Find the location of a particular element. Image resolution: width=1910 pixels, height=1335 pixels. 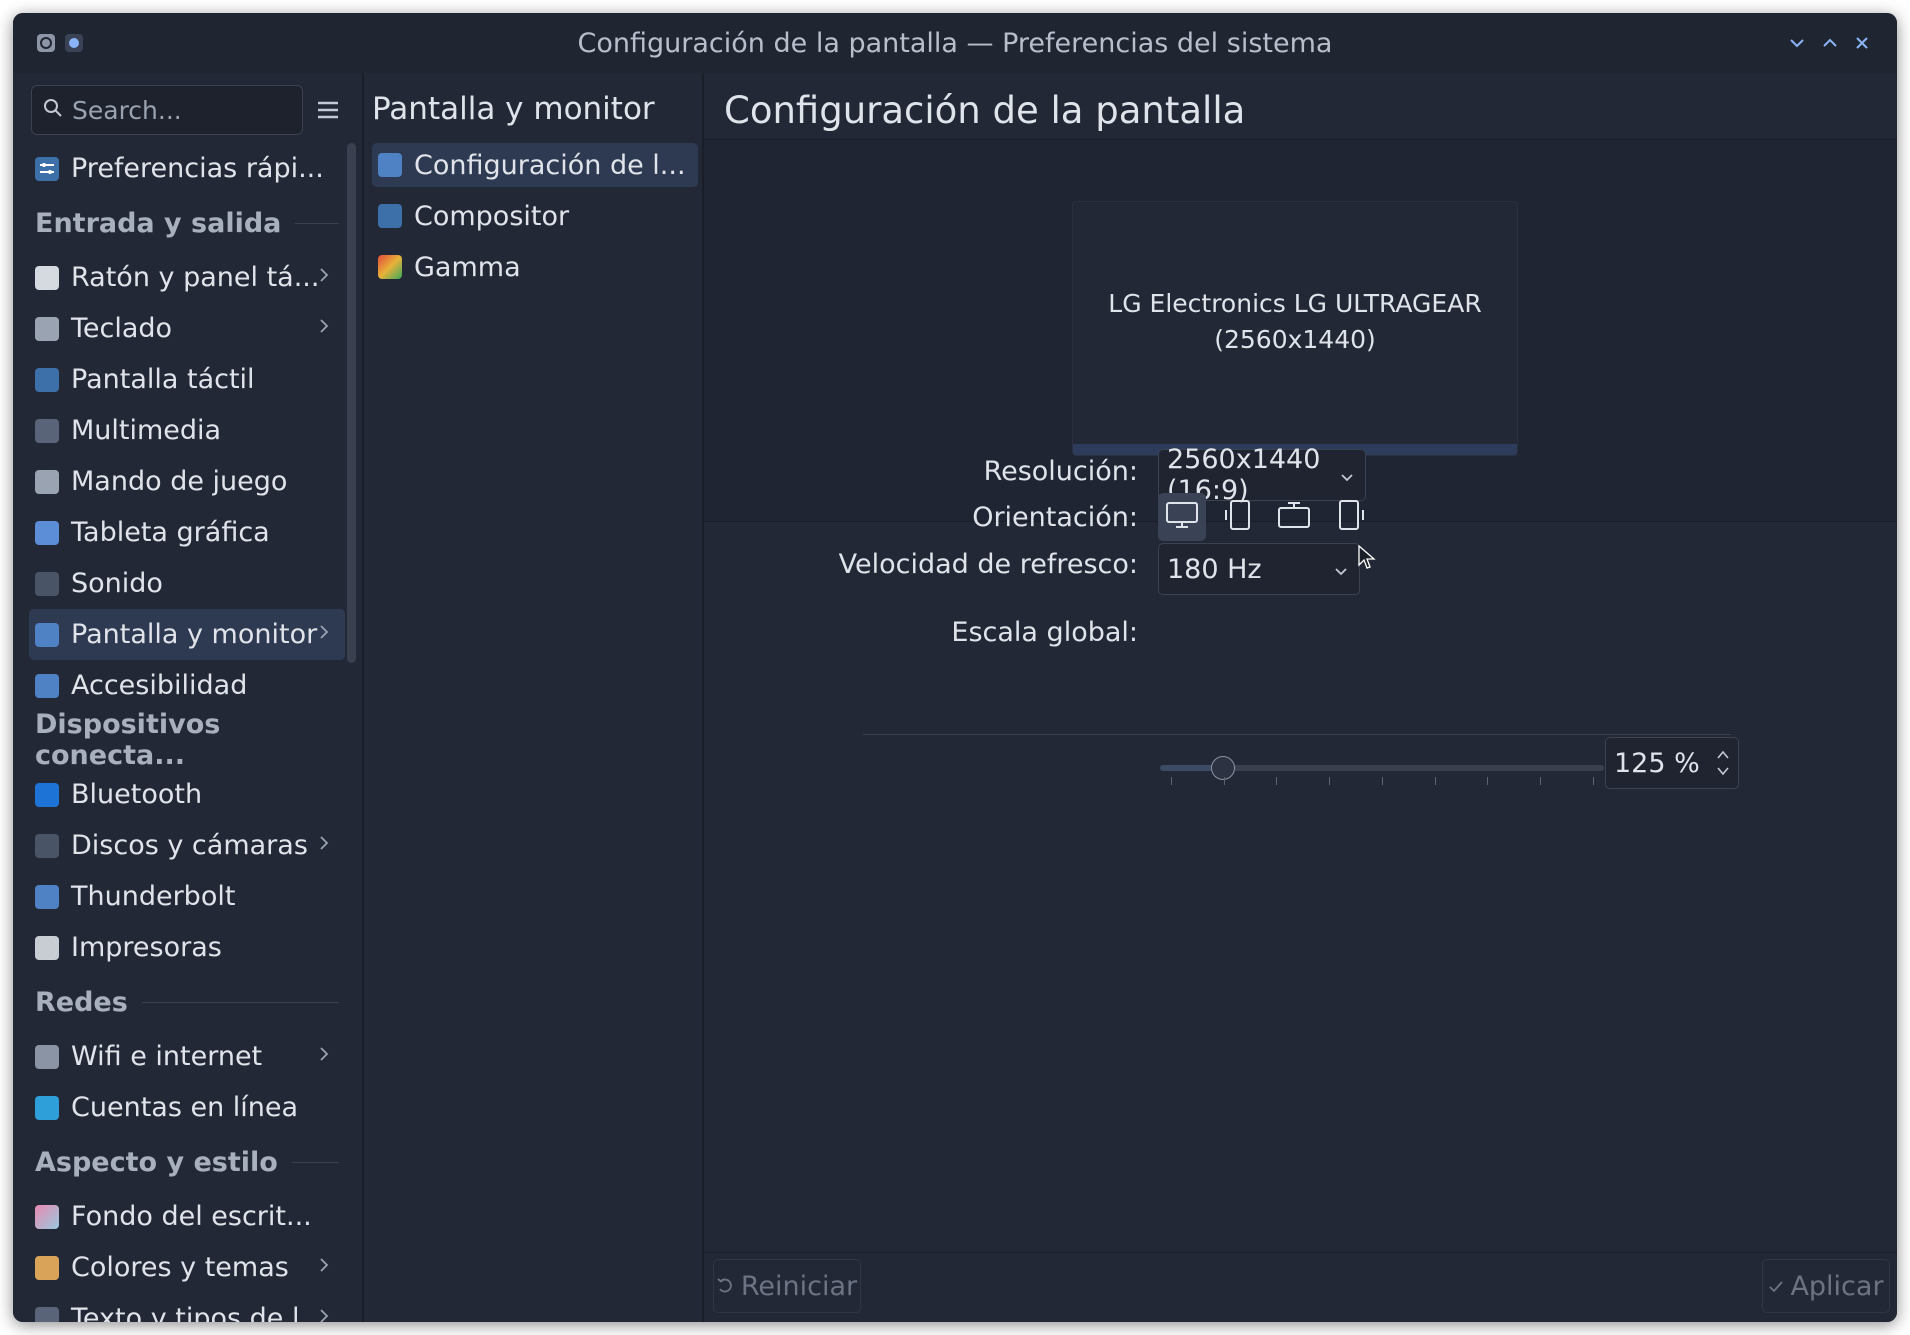

search-input is located at coordinates (182, 110).